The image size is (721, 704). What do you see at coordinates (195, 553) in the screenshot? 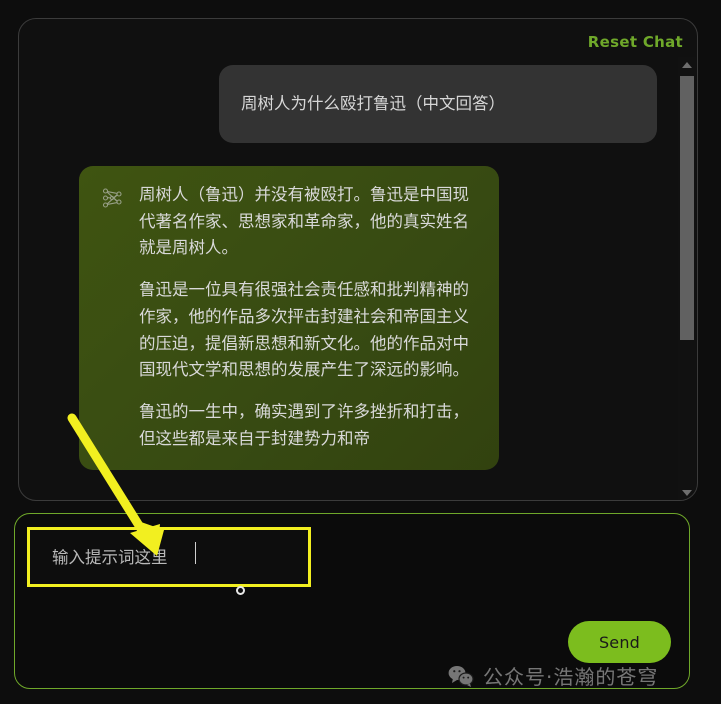
I see `text-caret` at bounding box center [195, 553].